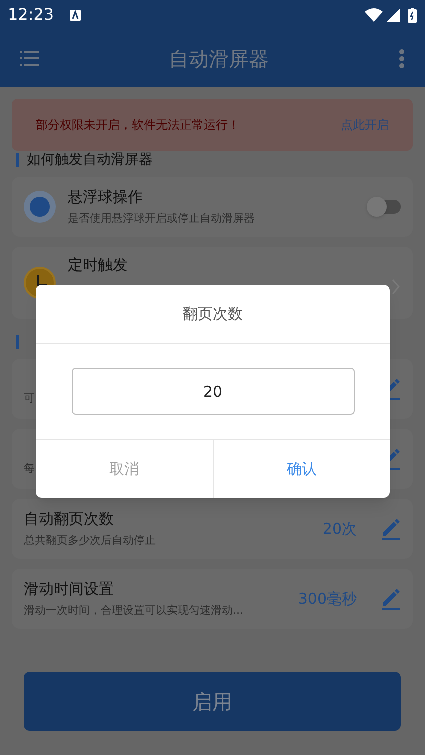  What do you see at coordinates (29, 468) in the screenshot?
I see `setting-description: 每` at bounding box center [29, 468].